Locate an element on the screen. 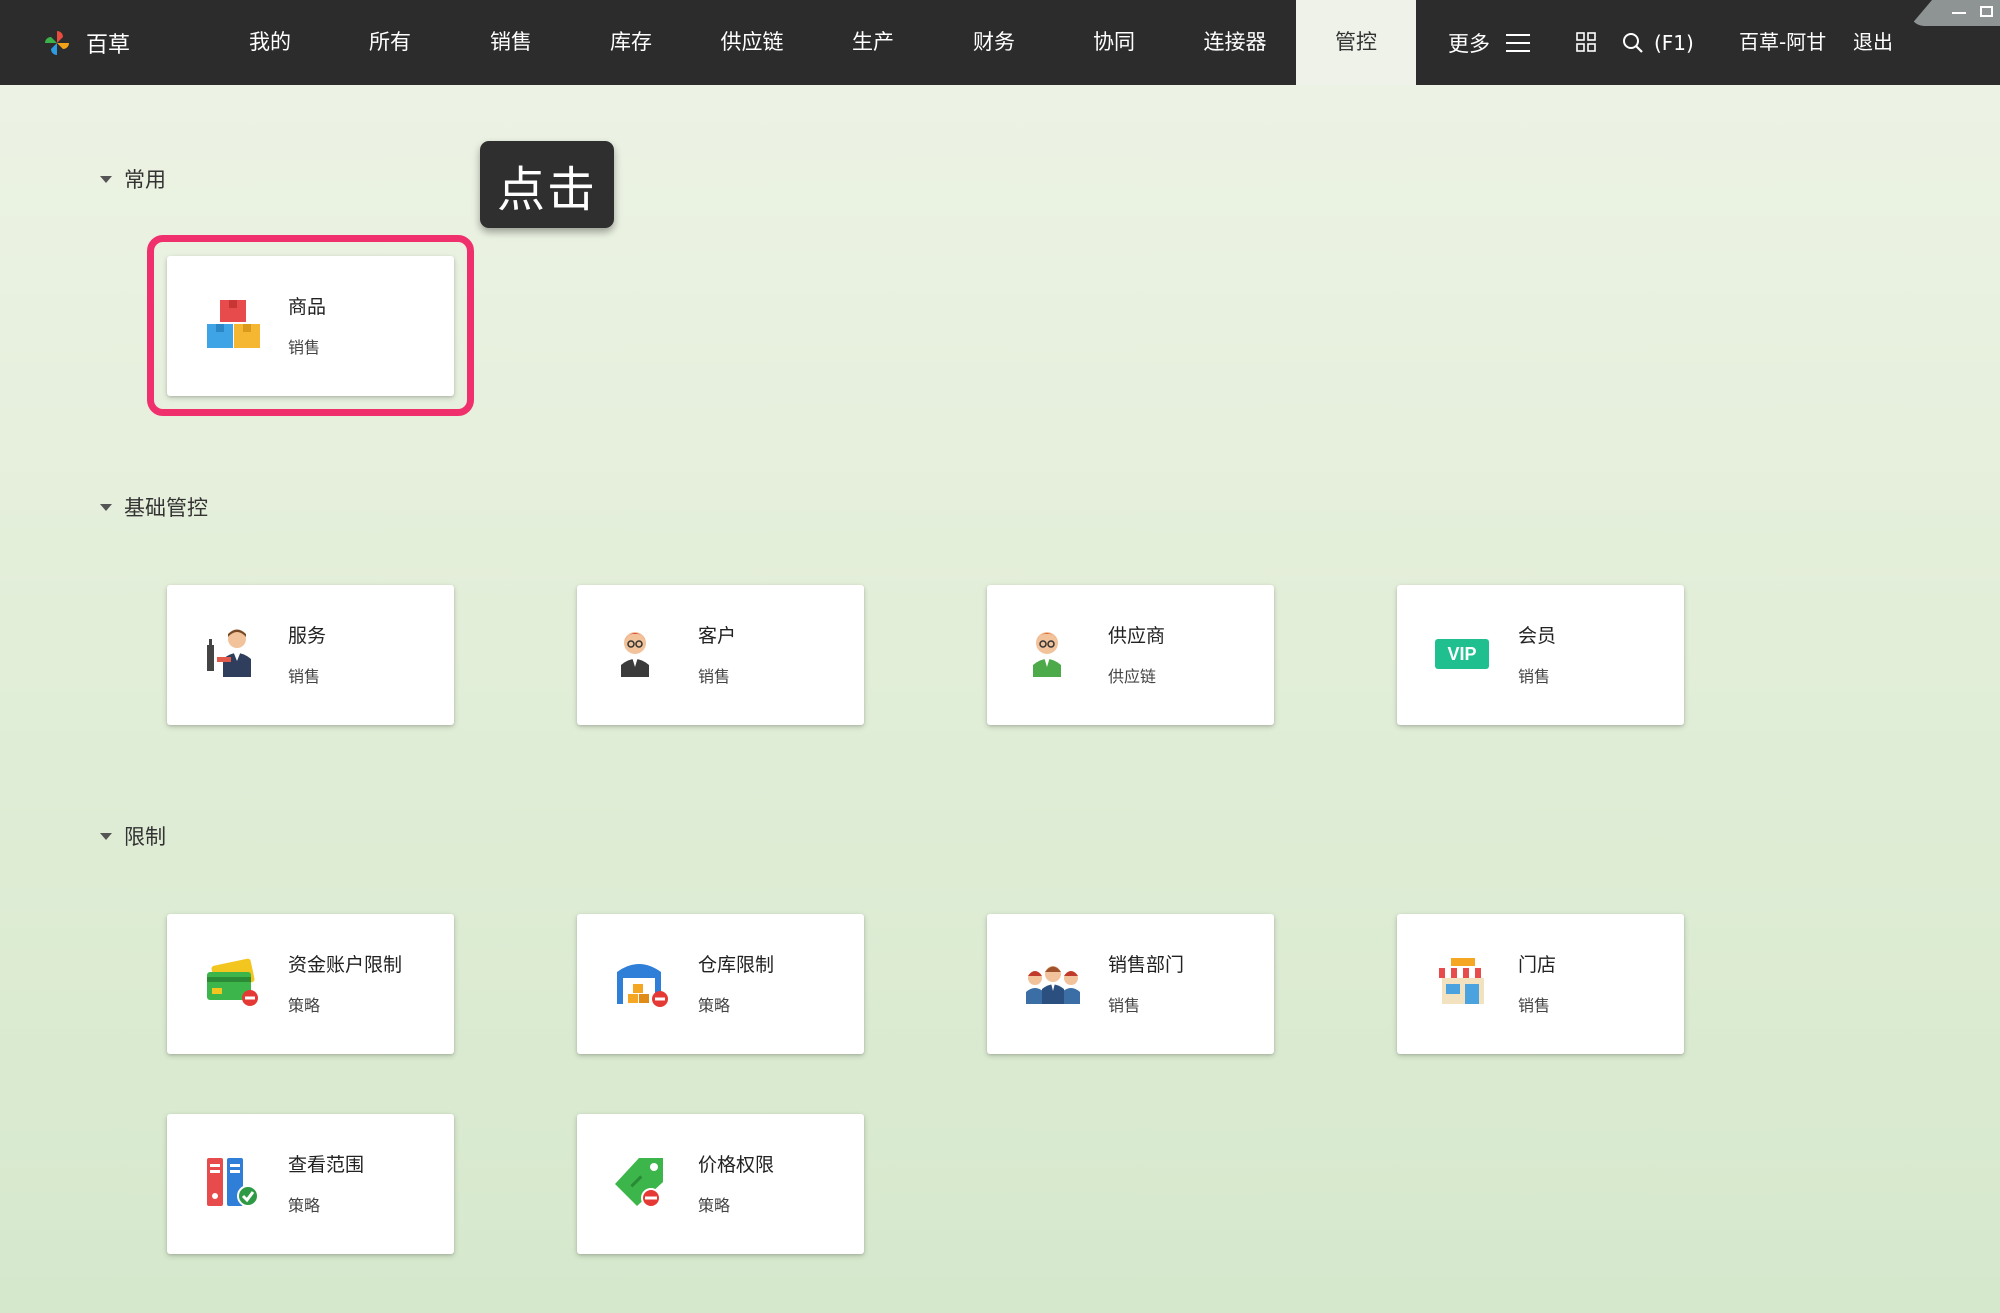 The height and width of the screenshot is (1313, 2000). card-name: 服务 is located at coordinates (307, 636).